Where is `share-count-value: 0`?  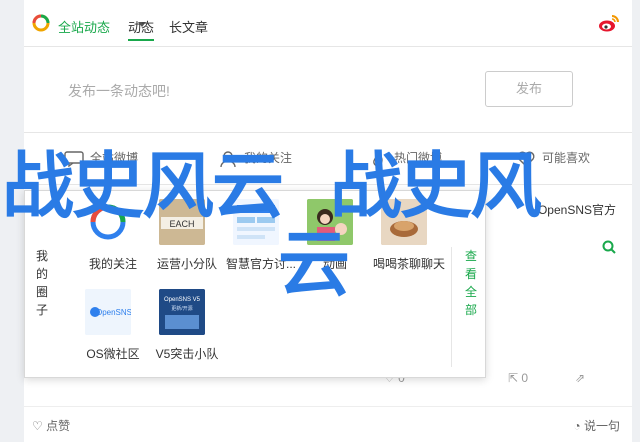 share-count-value: 0 is located at coordinates (525, 378).